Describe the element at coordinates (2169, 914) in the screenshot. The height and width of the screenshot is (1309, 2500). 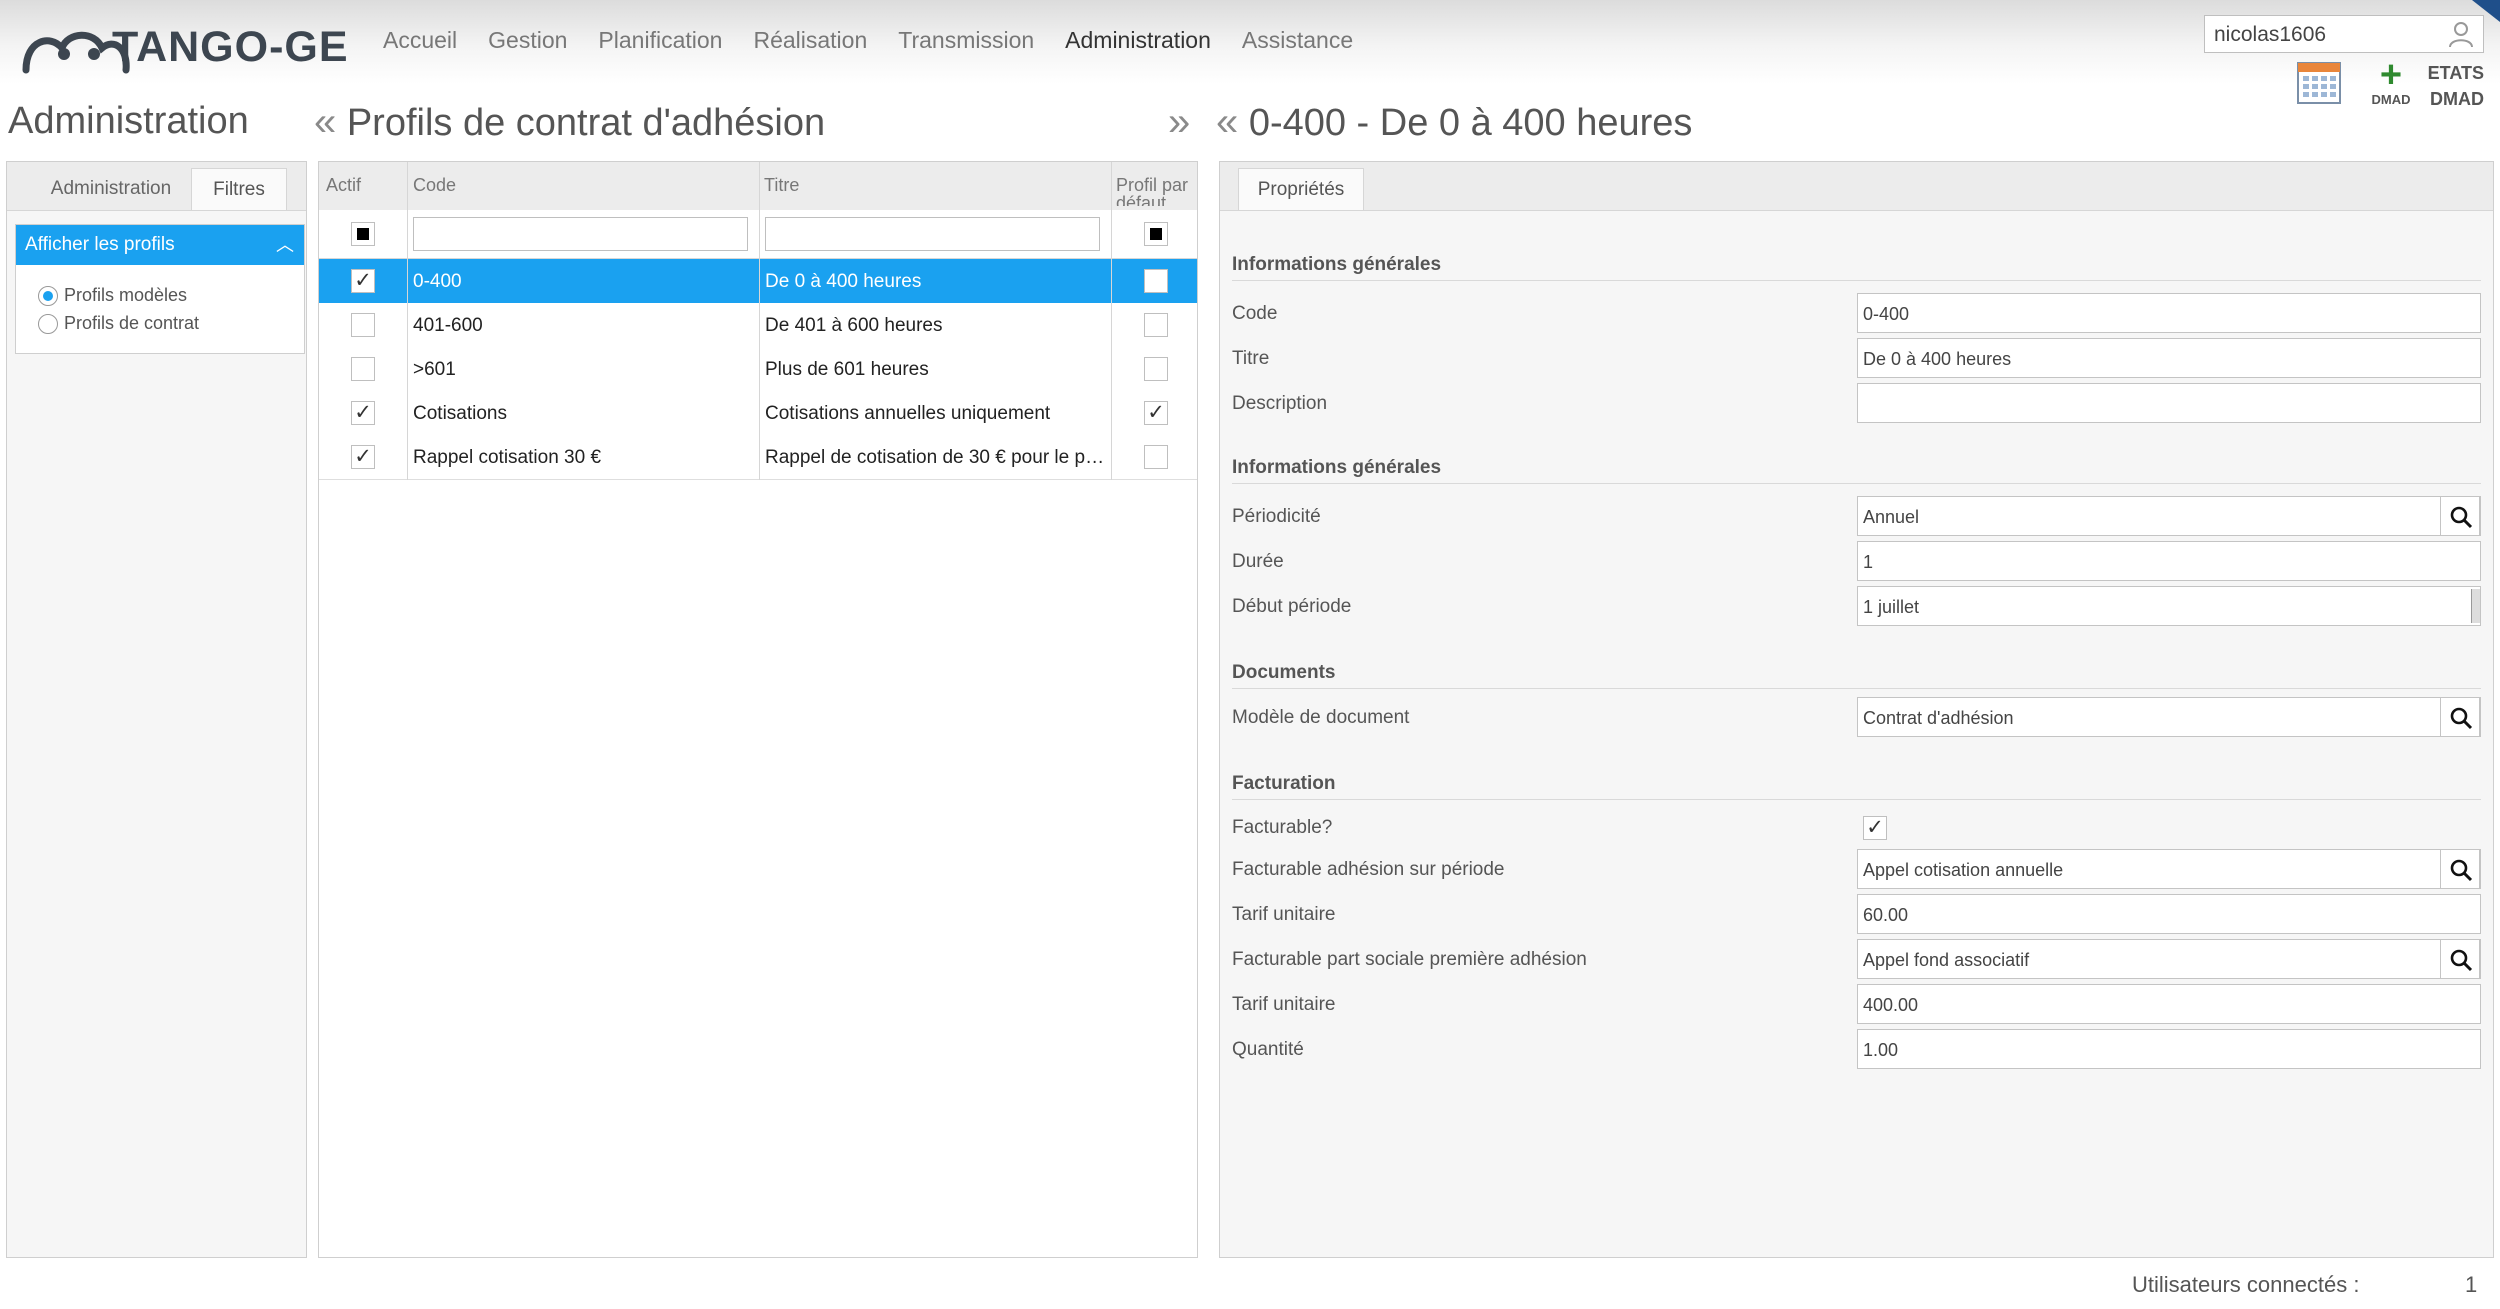
I see `tarif-unitaire-field: 60.00` at that location.